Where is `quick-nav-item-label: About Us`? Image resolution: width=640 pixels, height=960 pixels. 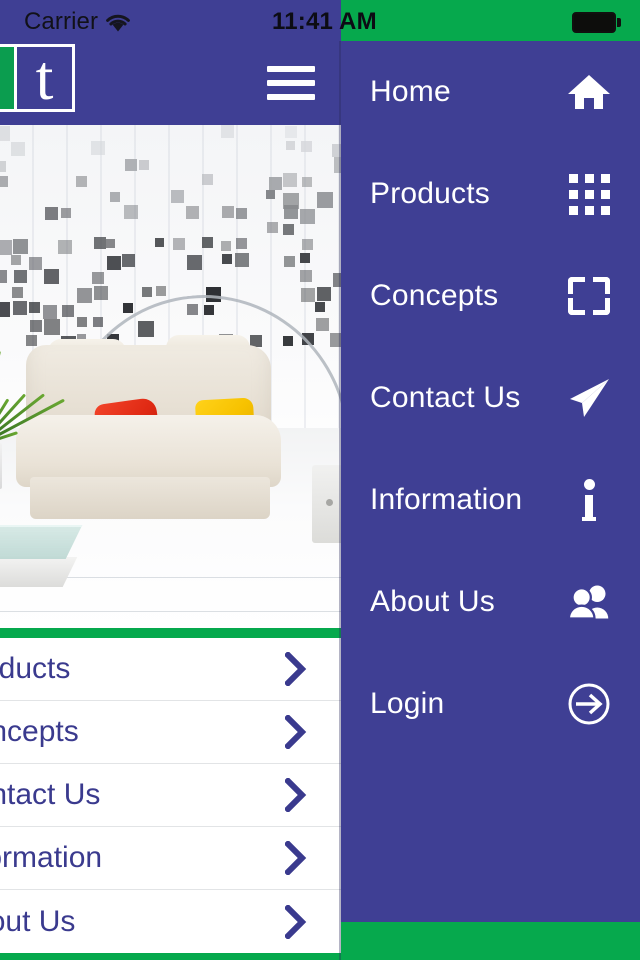 quick-nav-item-label: About Us is located at coordinates (38, 921).